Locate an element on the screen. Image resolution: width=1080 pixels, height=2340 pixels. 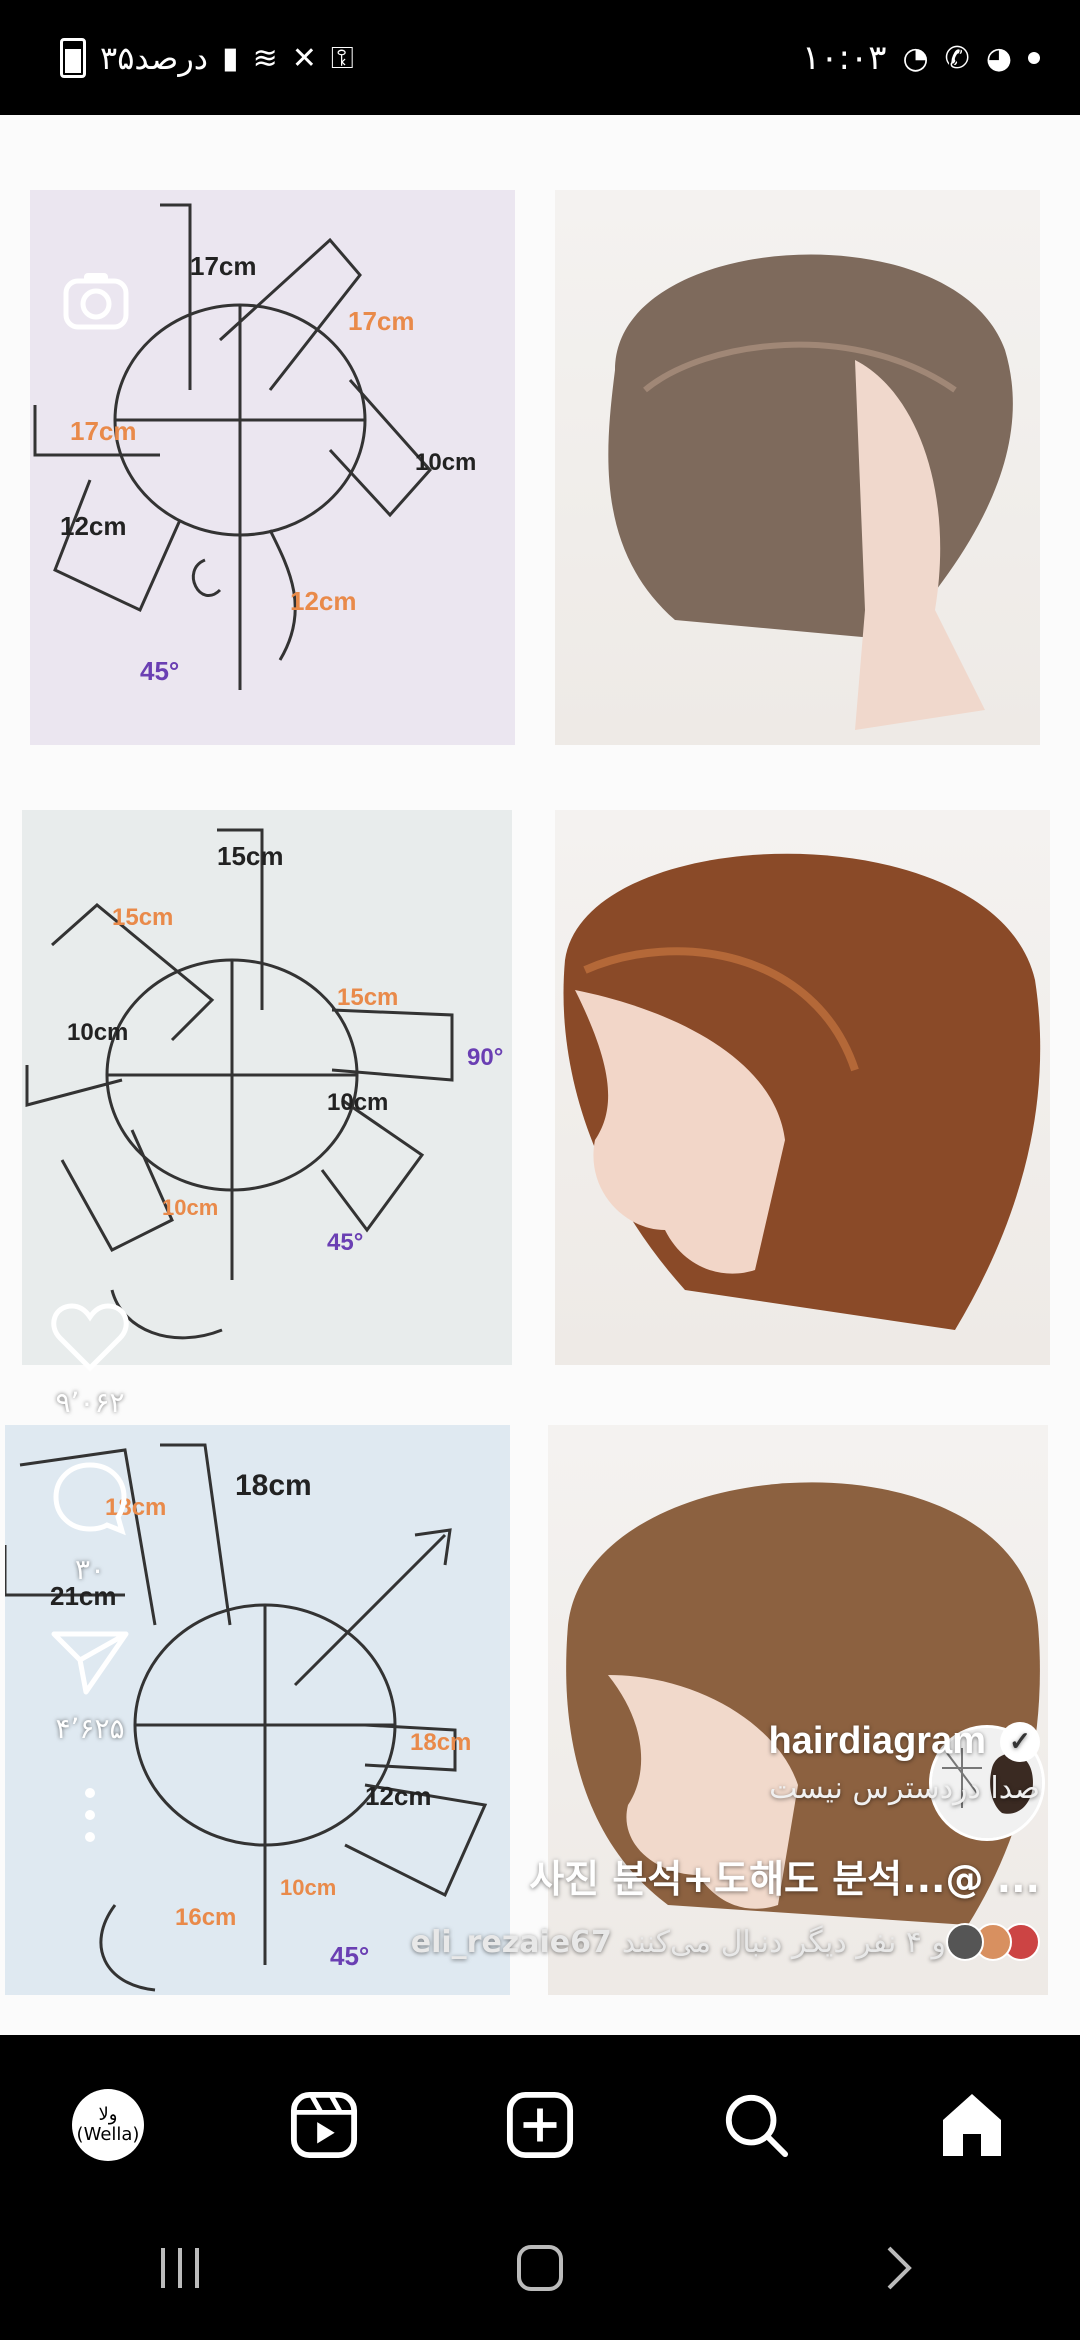
recent-apps-button is located at coordinates (180, 2270).